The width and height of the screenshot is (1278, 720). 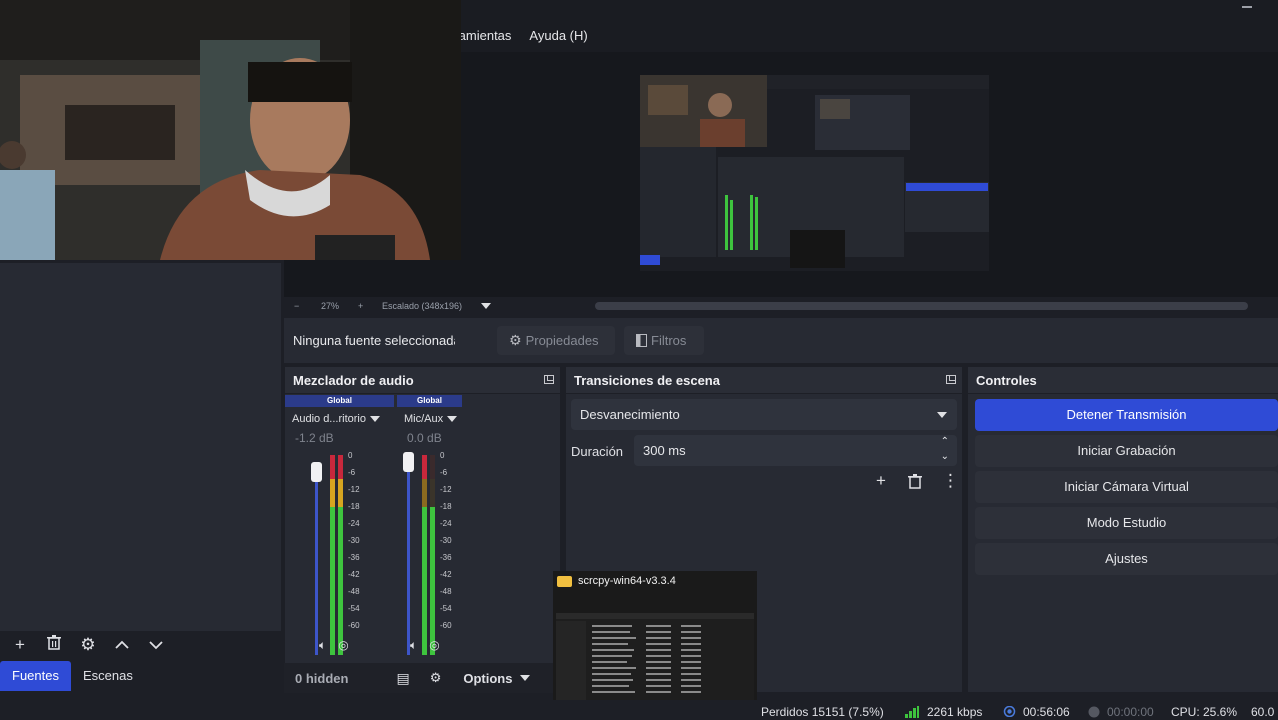 What do you see at coordinates (562, 340) in the screenshot?
I see `properties-label: Propiedades` at bounding box center [562, 340].